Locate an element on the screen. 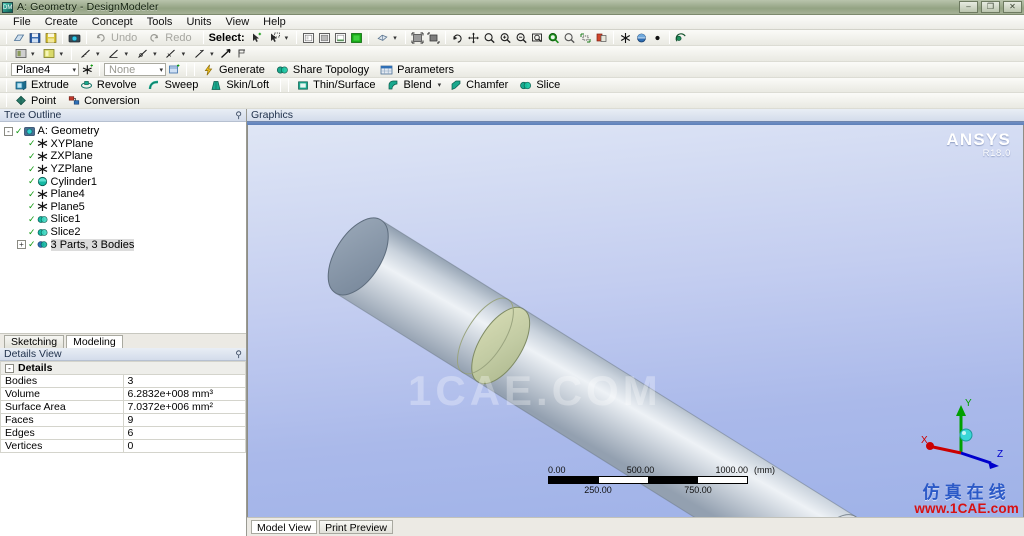 The image size is (1024, 536). ruler3-button: ▾ is located at coordinates (147, 54).